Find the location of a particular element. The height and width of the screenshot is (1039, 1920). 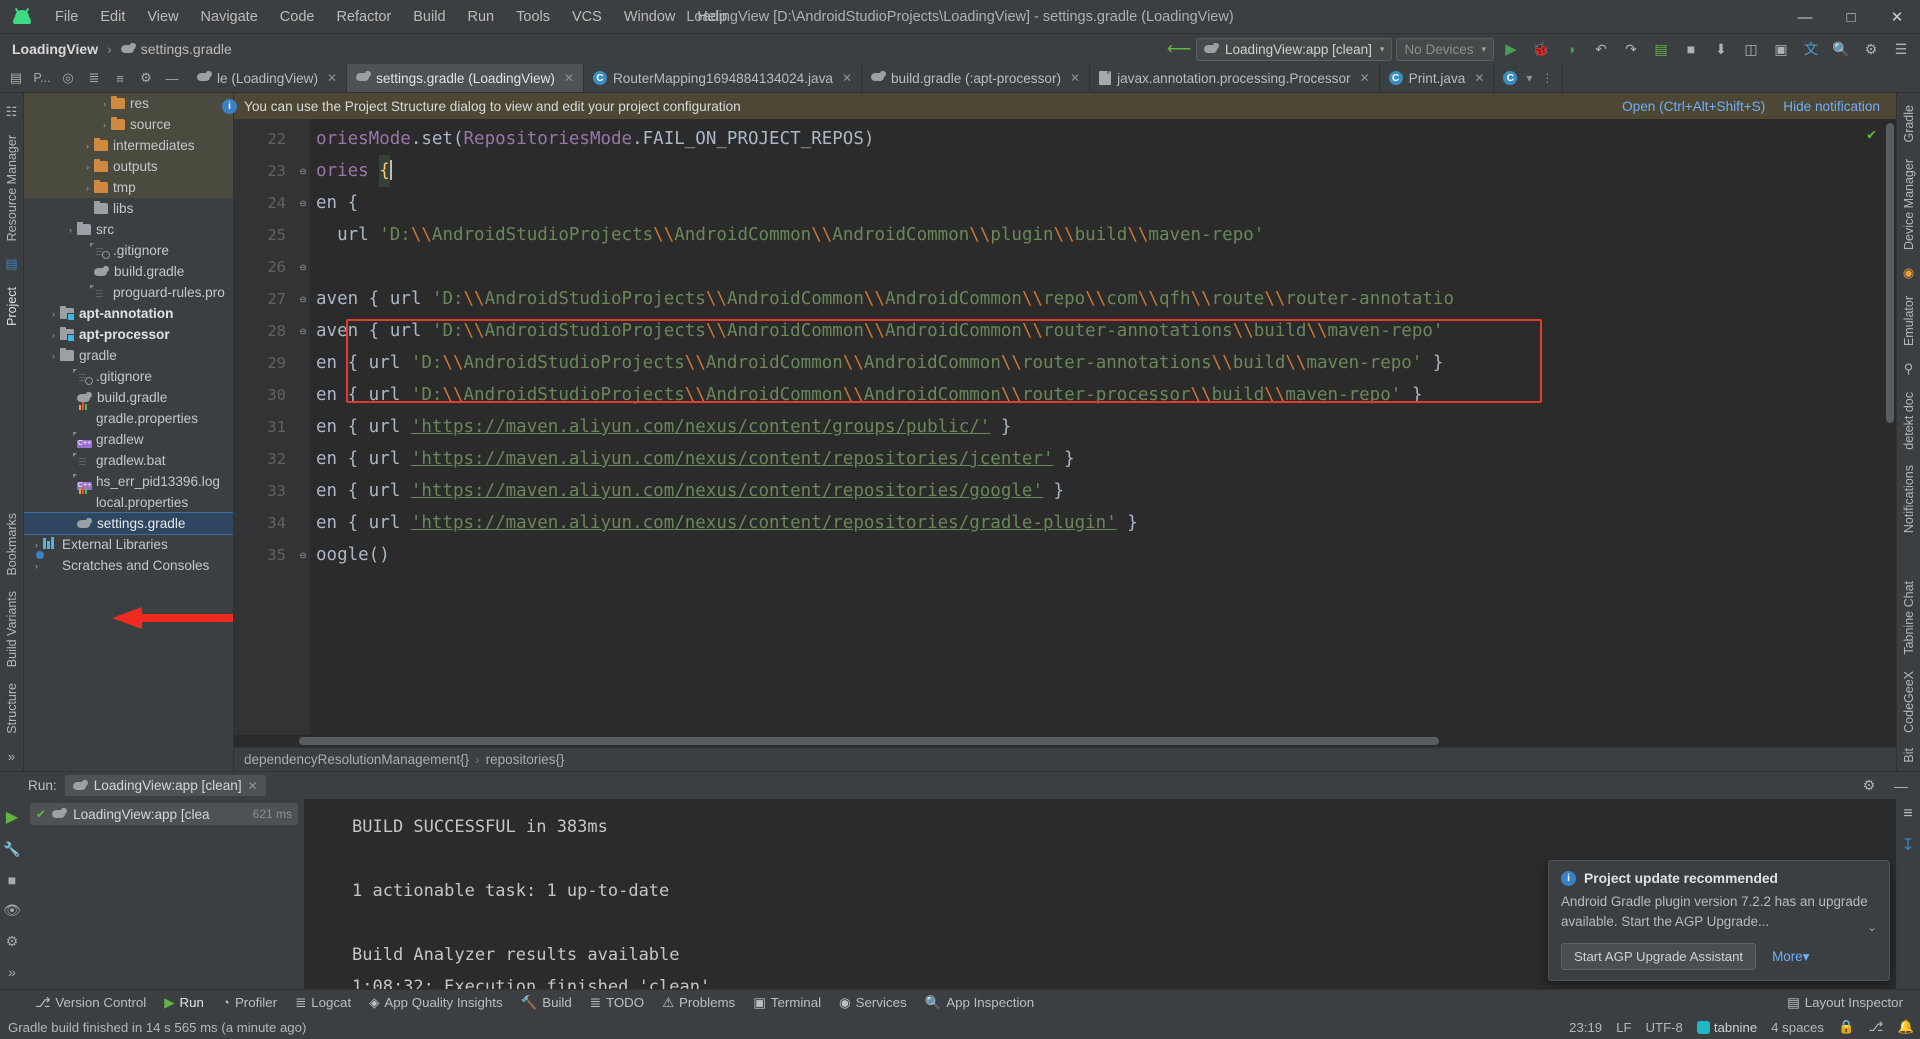

collapse-all-icon: ≣ is located at coordinates (94, 78).